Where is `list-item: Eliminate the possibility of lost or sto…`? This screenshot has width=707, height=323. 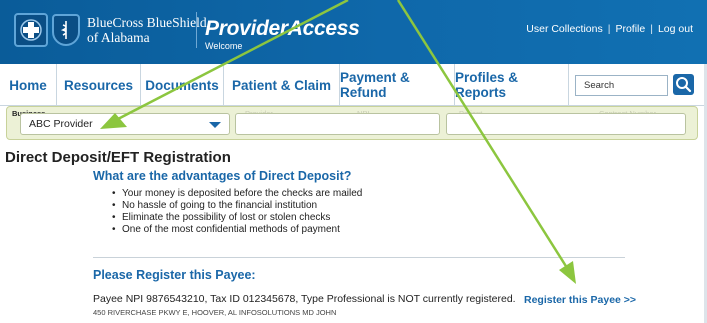
list-item: Eliminate the possibility of lost or sto… is located at coordinates (237, 218).